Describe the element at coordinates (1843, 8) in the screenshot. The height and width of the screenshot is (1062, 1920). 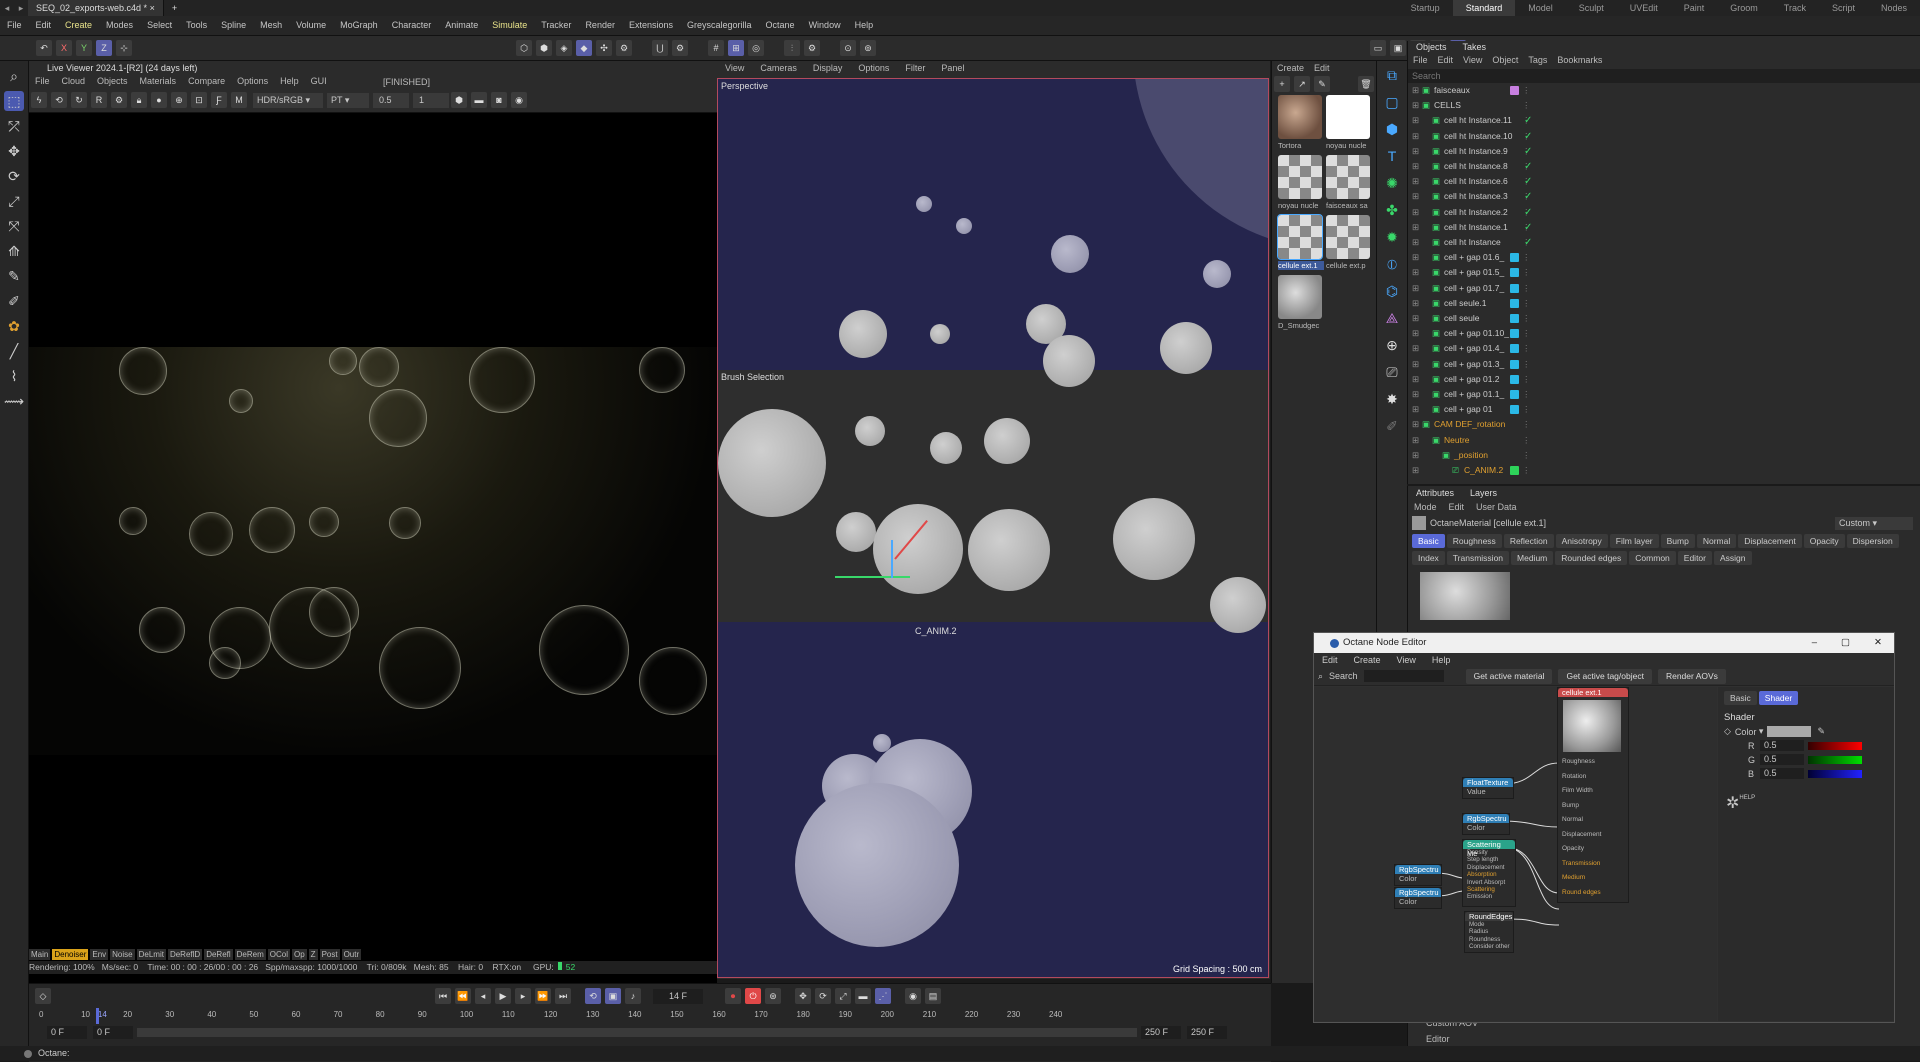
I see `layout-tab-8: Script` at that location.